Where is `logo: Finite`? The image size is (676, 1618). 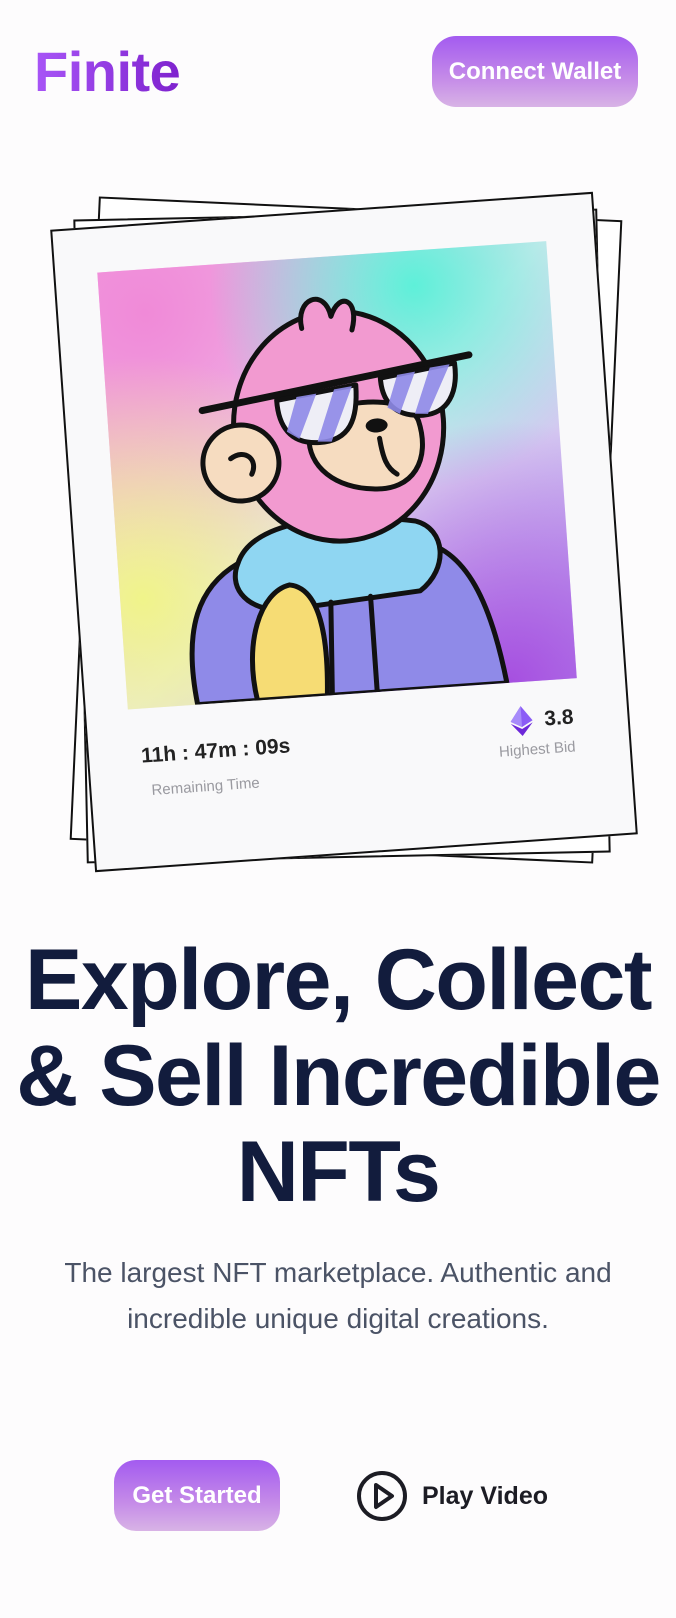 logo: Finite is located at coordinates (107, 72).